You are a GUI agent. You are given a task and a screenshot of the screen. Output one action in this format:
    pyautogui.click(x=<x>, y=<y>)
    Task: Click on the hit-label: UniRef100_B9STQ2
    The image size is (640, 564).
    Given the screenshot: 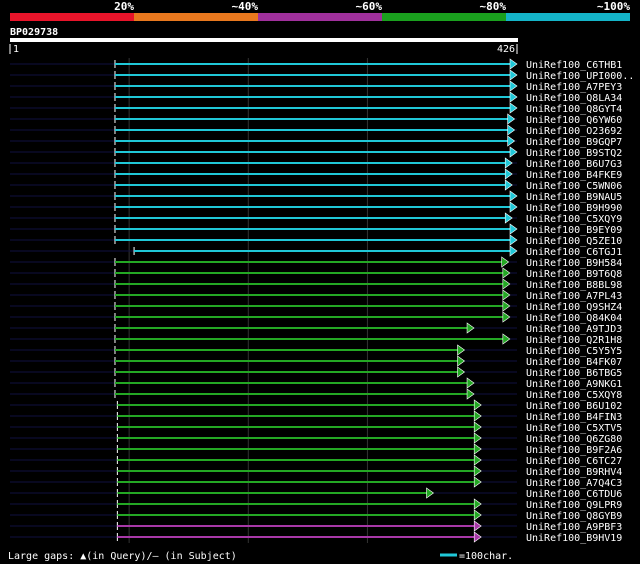 What is the action you would take?
    pyautogui.click(x=574, y=153)
    